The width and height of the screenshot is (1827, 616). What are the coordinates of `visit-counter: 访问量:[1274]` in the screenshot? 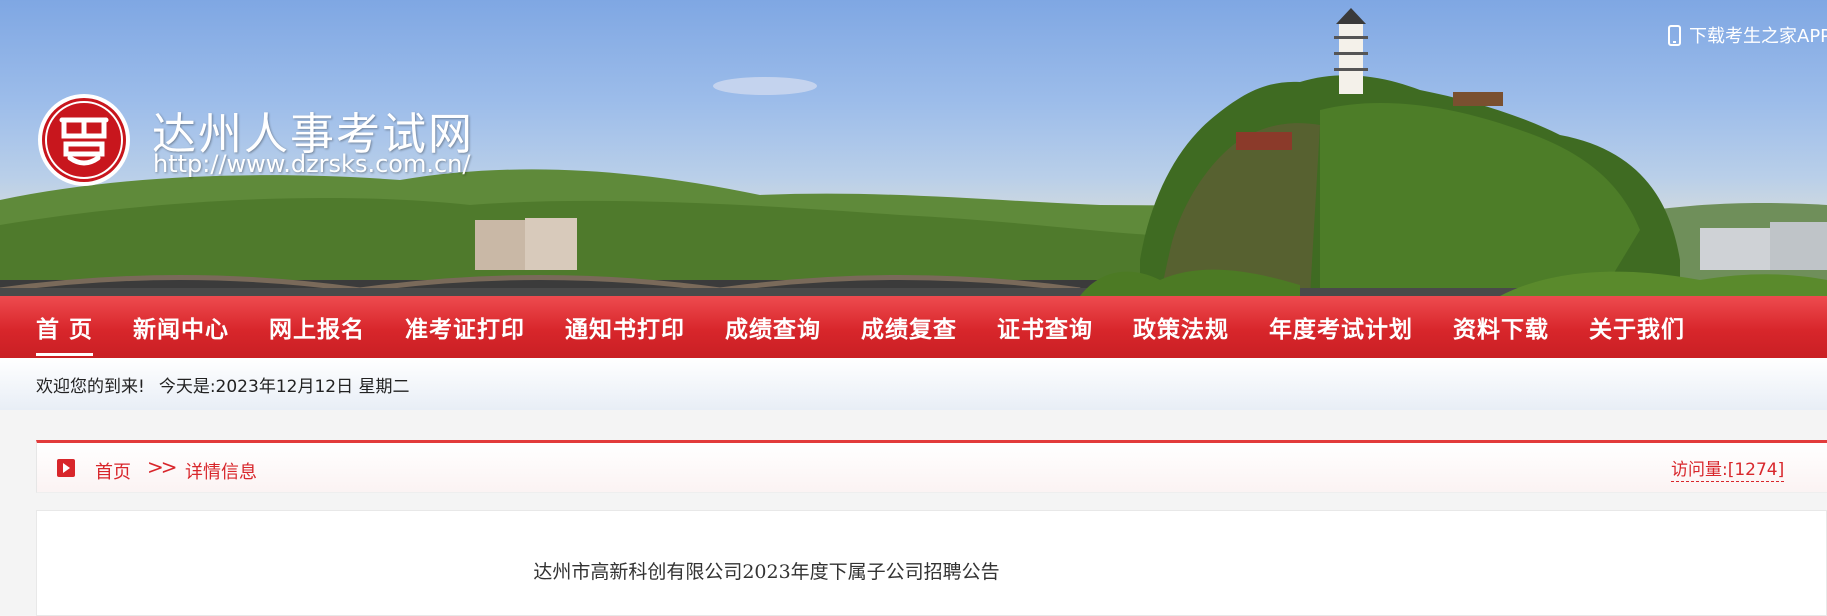 It's located at (1728, 468).